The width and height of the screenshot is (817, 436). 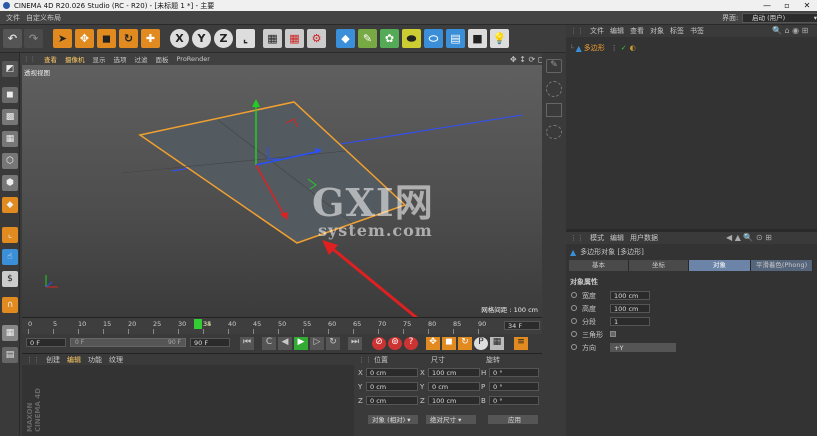 I want to click on content-browser-tab-icon, so click(x=554, y=89).